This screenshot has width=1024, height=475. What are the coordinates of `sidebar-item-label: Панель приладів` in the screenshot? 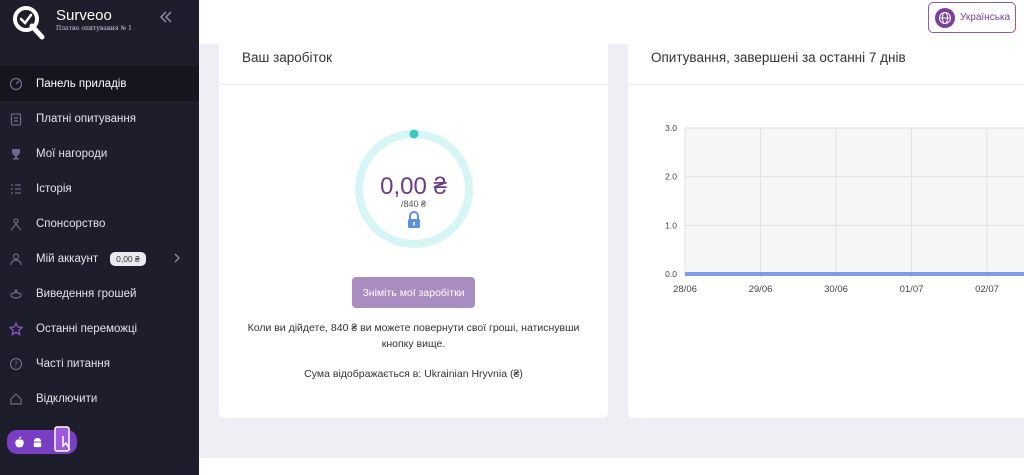 It's located at (81, 83).